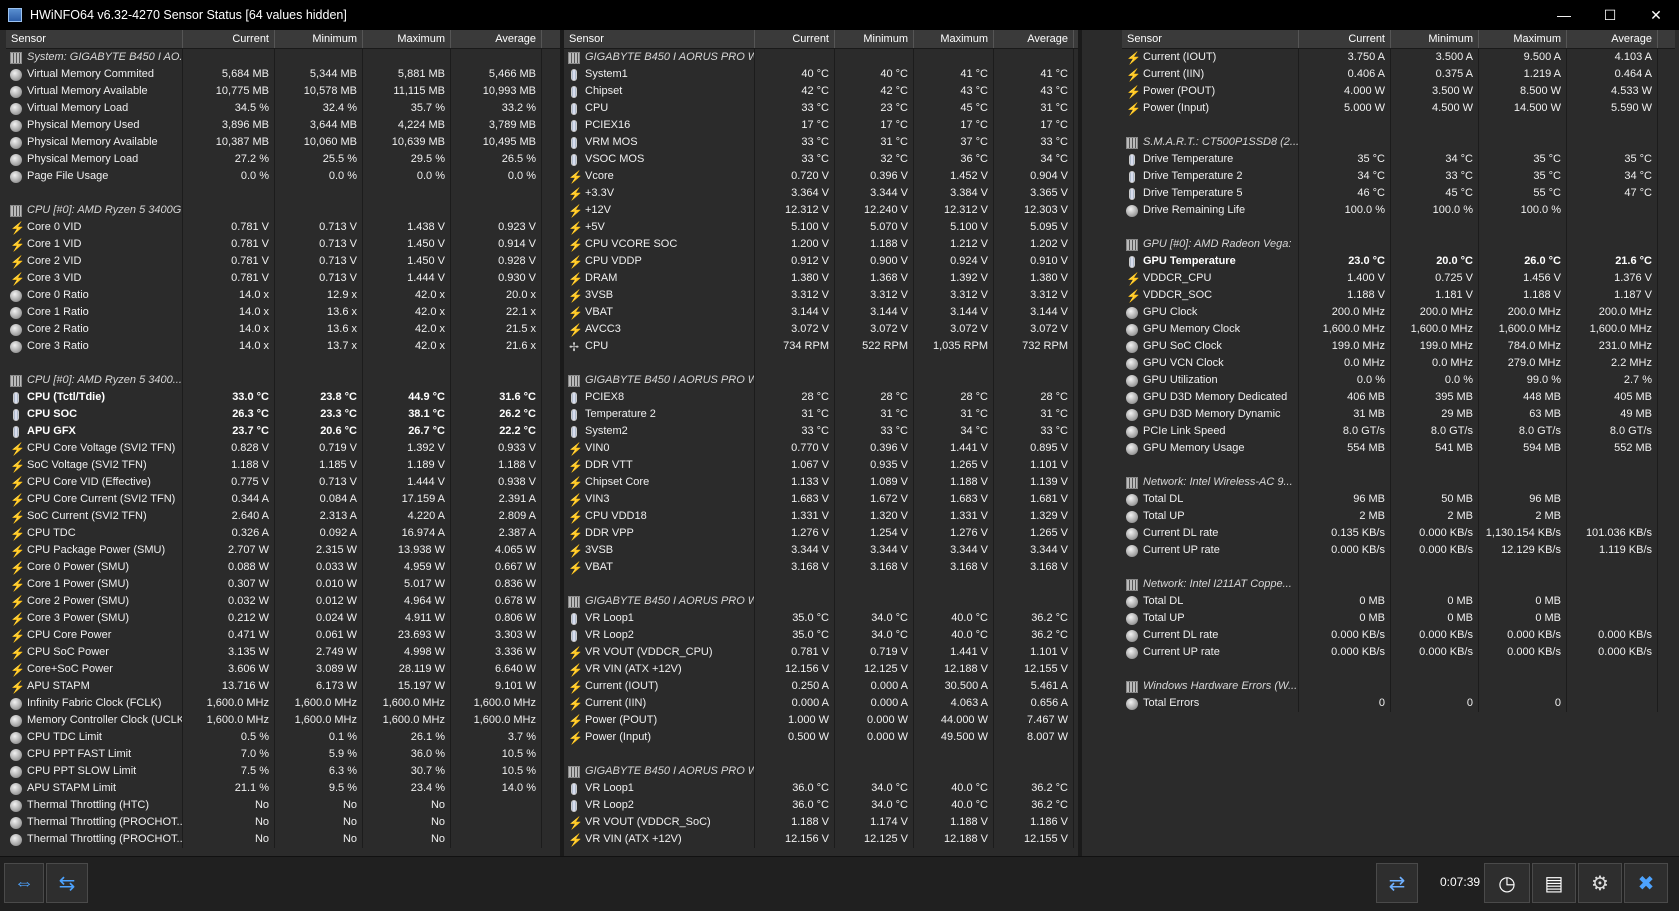  I want to click on sensor-row: ⚡ APU STAPM 13.716 W 6.173 W 15.197 W 9.101 W, so click(283, 686).